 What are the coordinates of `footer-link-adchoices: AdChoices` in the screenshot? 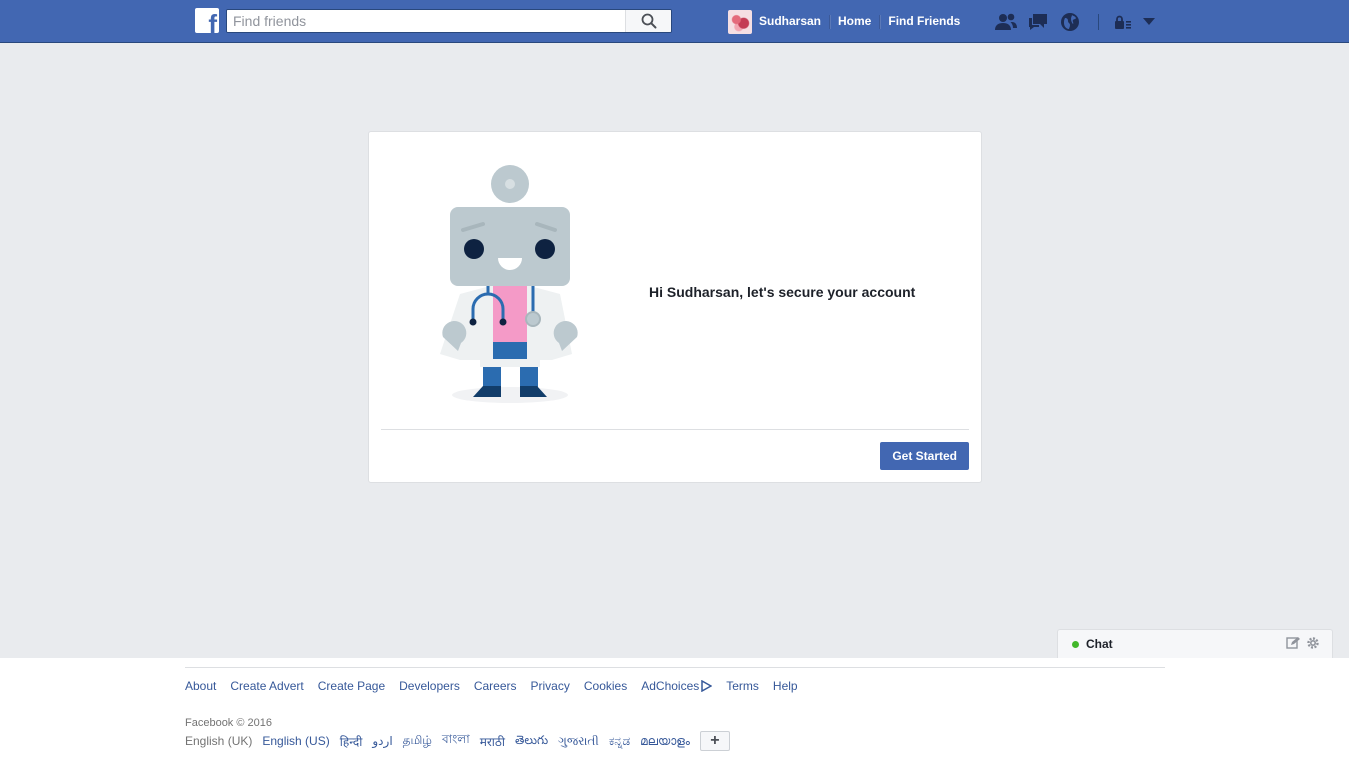 It's located at (677, 686).